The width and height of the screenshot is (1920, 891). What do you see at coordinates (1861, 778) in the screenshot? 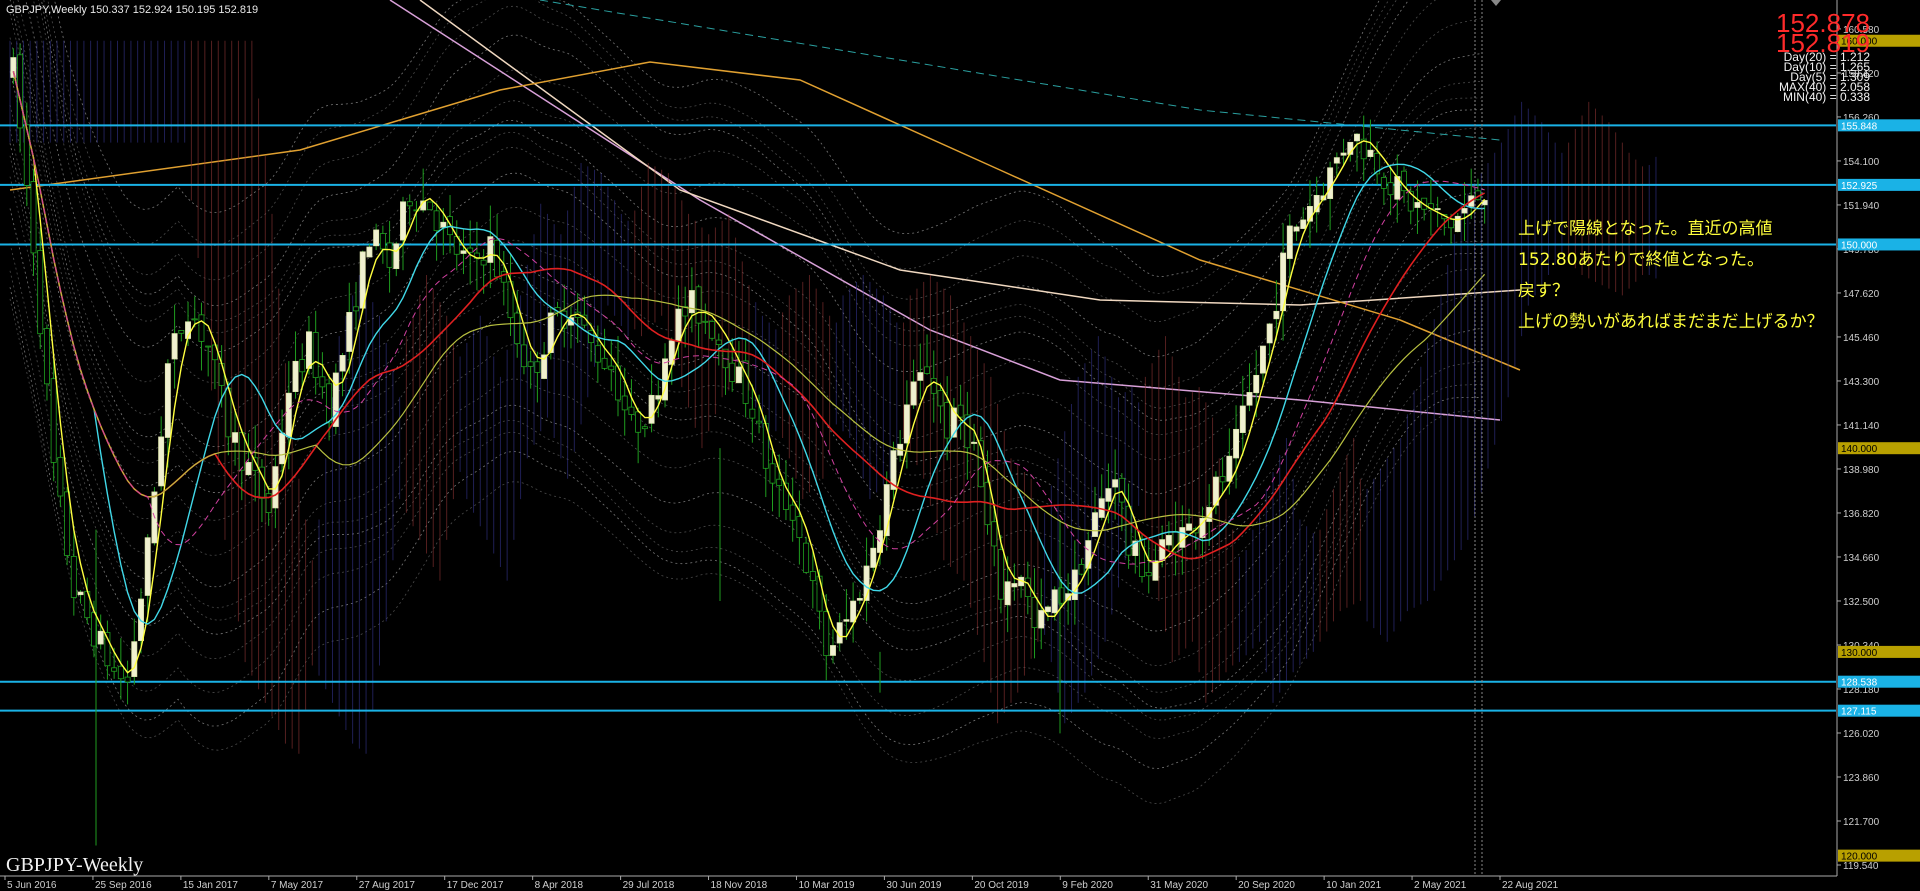
I see `price-tick-label: 123.860` at bounding box center [1861, 778].